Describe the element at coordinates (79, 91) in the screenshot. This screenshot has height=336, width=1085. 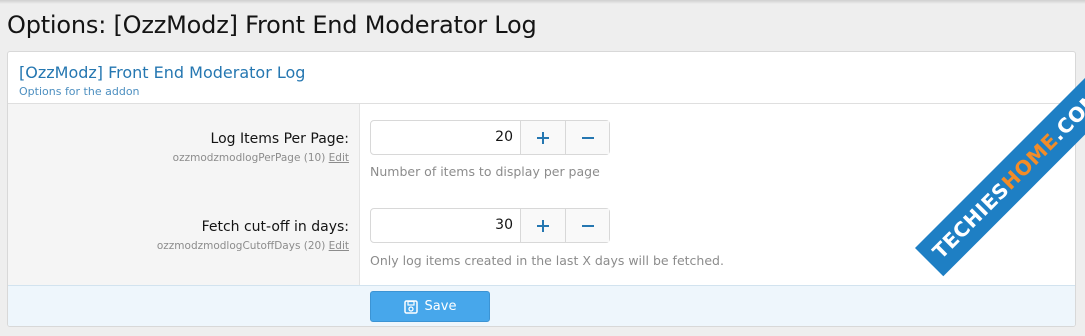
I see `block-description: Options for the addon` at that location.